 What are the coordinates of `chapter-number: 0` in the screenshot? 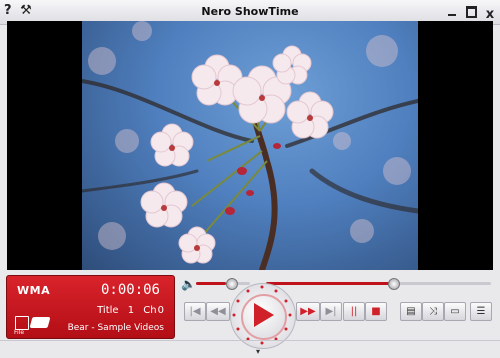 It's located at (160, 310).